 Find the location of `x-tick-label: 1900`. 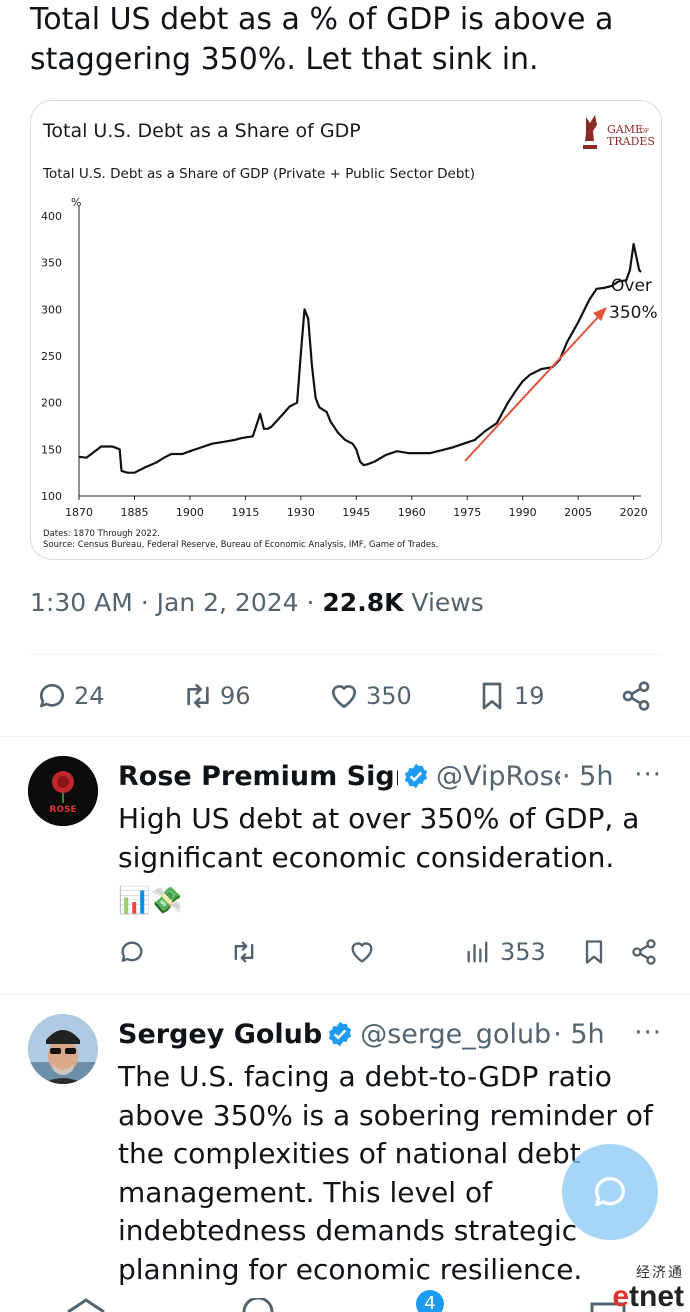

x-tick-label: 1900 is located at coordinates (190, 512).